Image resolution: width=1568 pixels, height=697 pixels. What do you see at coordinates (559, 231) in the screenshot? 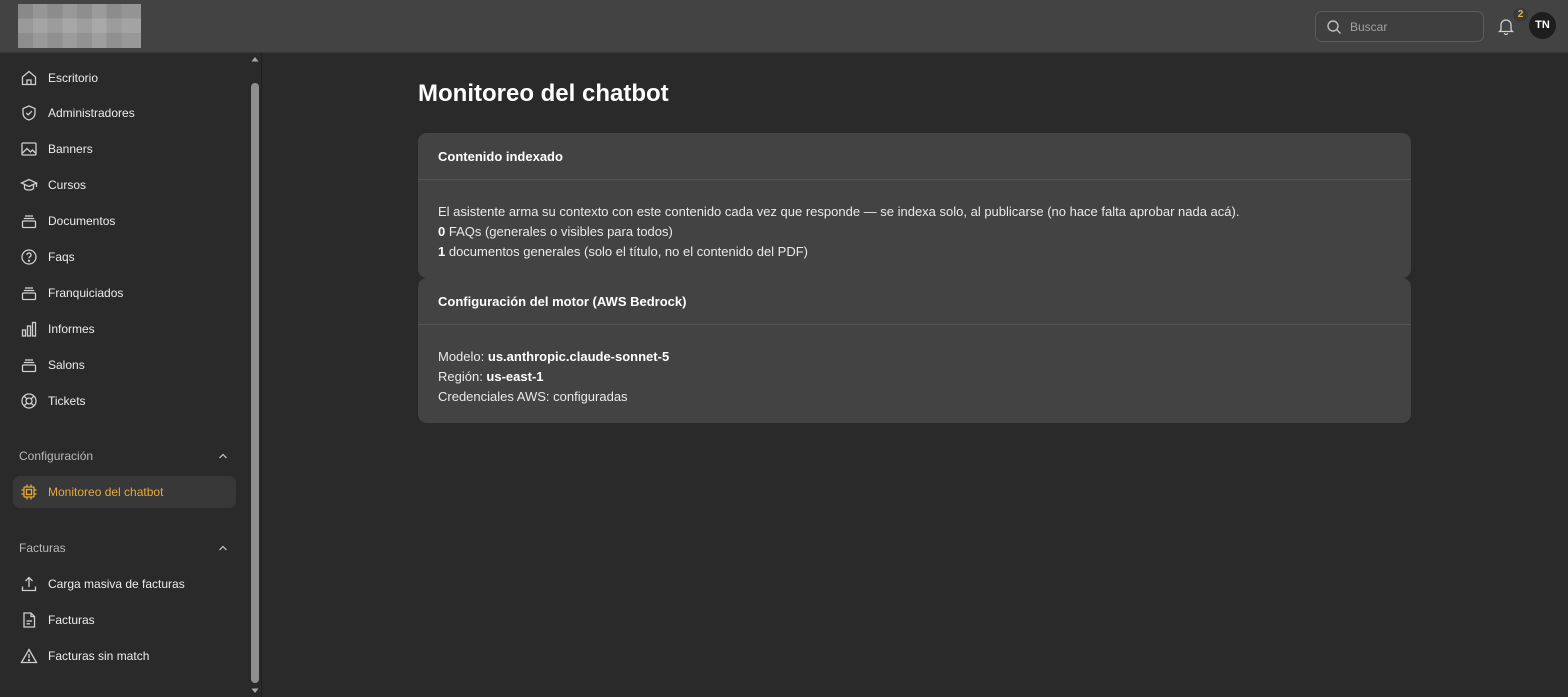
I see `faqs-text: FAQs (generales o visibles para todos)` at bounding box center [559, 231].